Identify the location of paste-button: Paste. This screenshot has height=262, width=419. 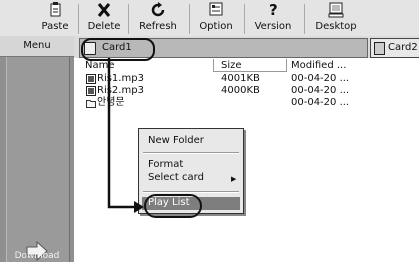
(55, 18).